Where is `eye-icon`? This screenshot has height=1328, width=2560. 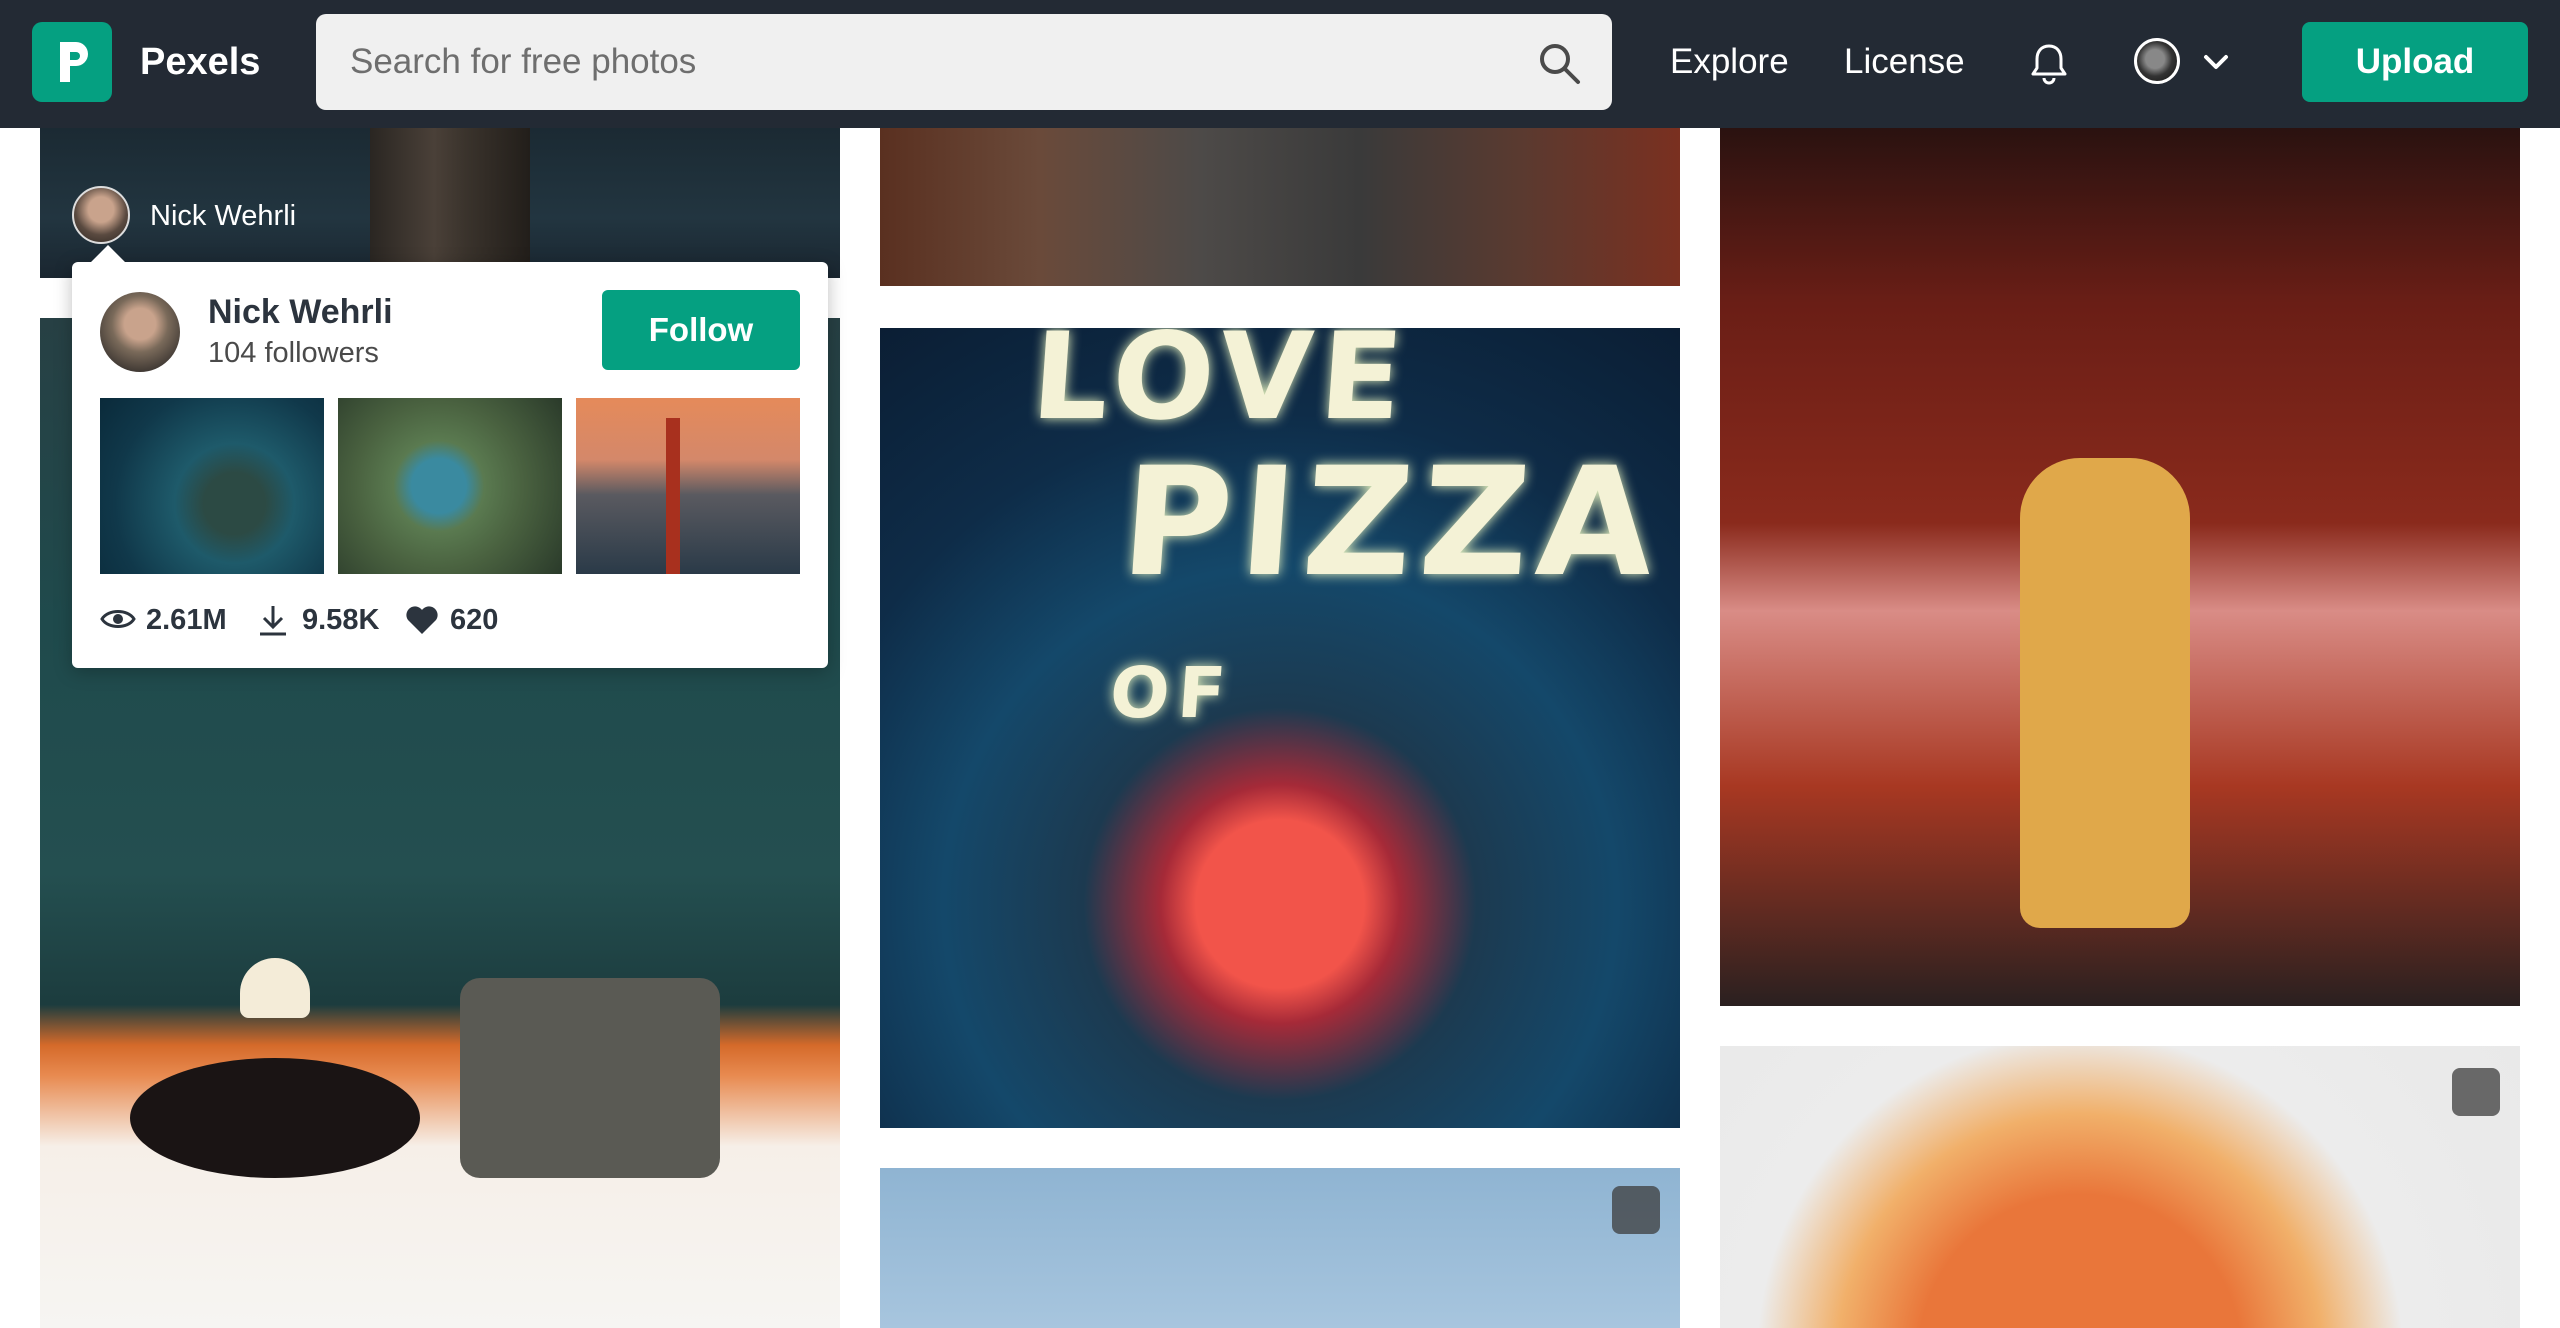 eye-icon is located at coordinates (118, 619).